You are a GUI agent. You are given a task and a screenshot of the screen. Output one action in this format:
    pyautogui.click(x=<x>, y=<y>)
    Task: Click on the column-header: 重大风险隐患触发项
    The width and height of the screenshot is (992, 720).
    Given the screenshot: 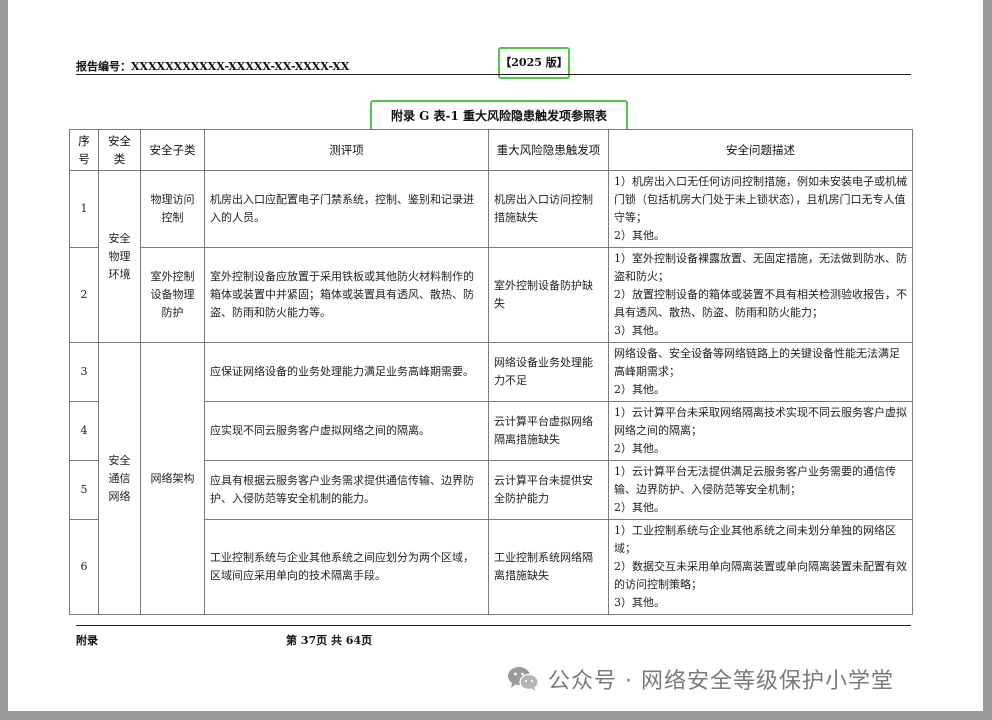 What is the action you would take?
    pyautogui.click(x=548, y=150)
    